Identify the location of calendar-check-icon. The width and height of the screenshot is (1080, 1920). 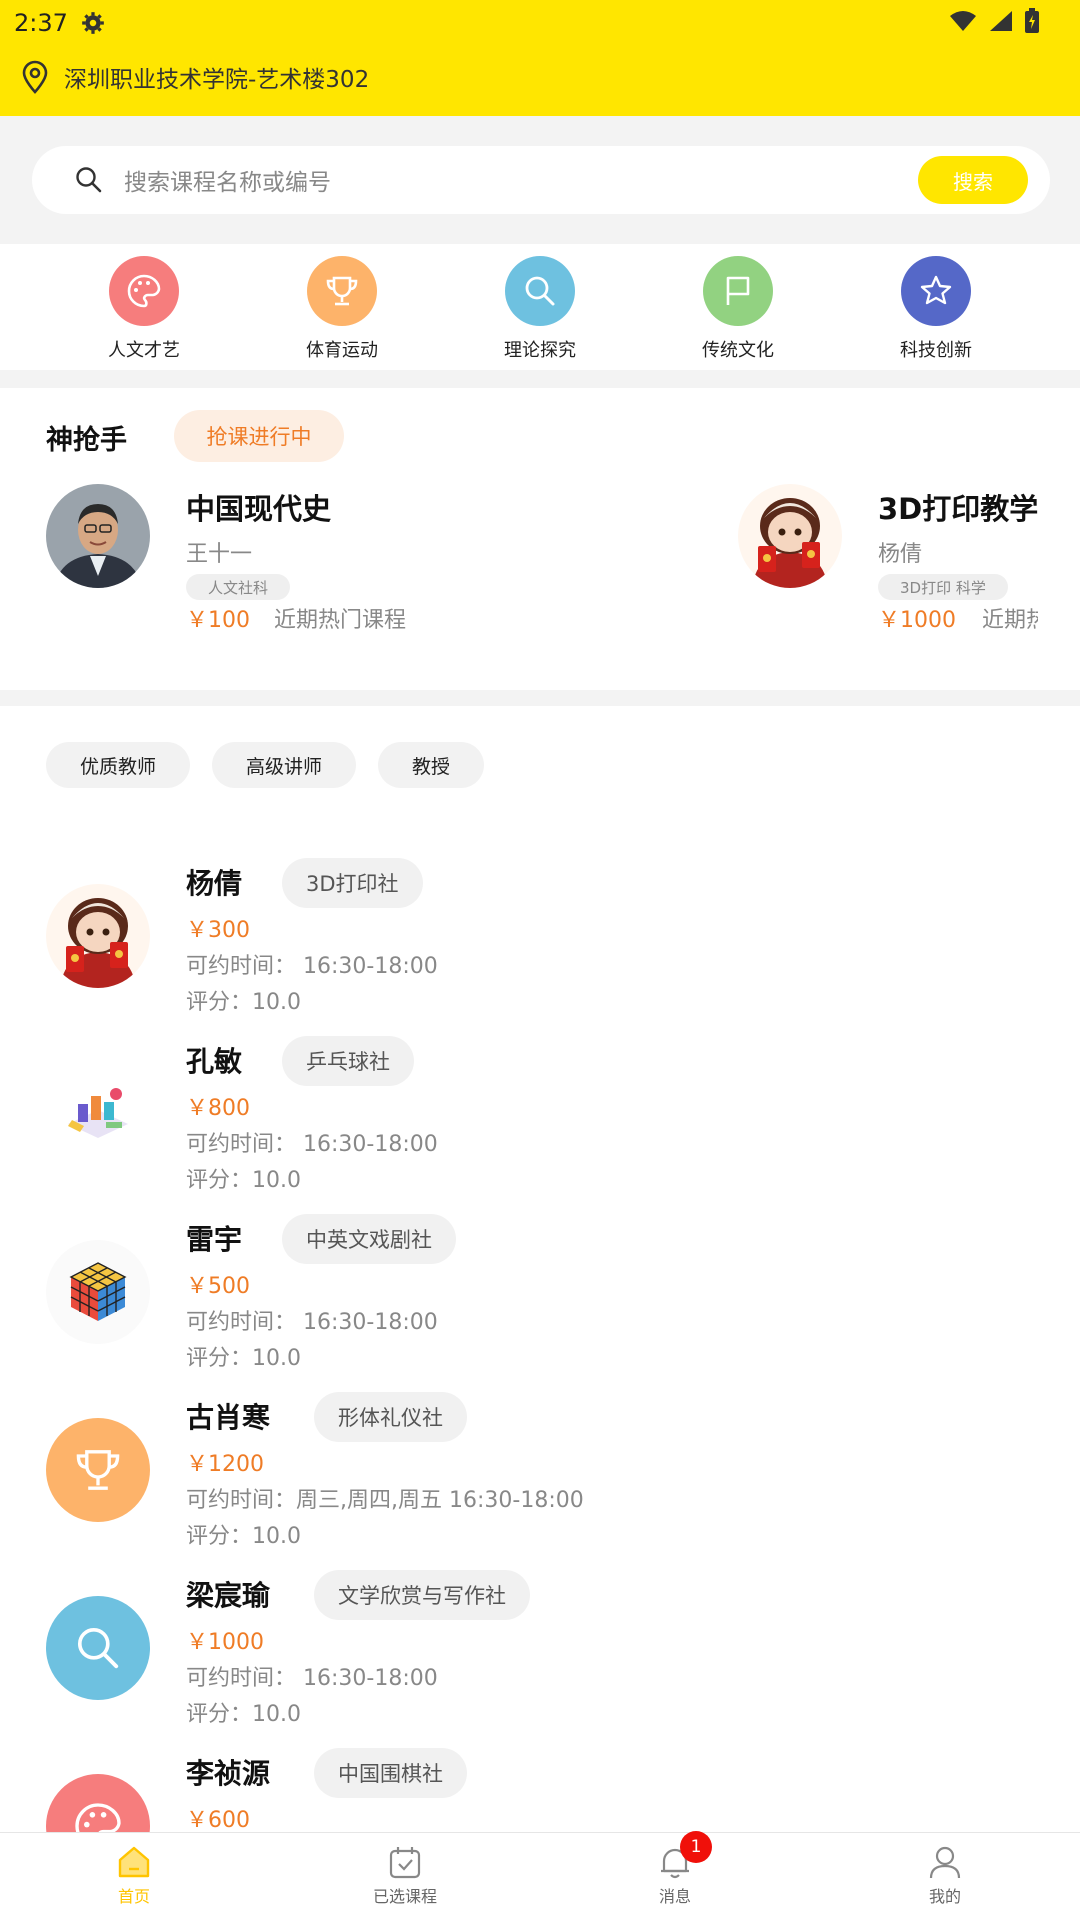
(405, 1863).